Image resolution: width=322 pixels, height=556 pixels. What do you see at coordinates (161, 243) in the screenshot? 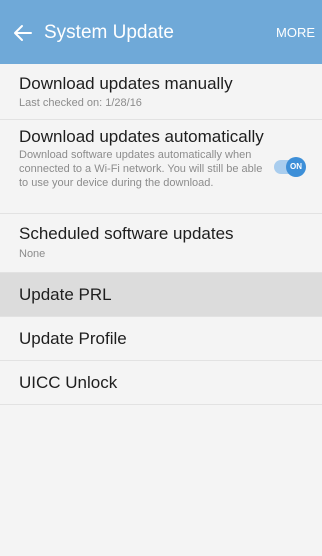
I see `scheduled-updates-item: Scheduled software updates None` at bounding box center [161, 243].